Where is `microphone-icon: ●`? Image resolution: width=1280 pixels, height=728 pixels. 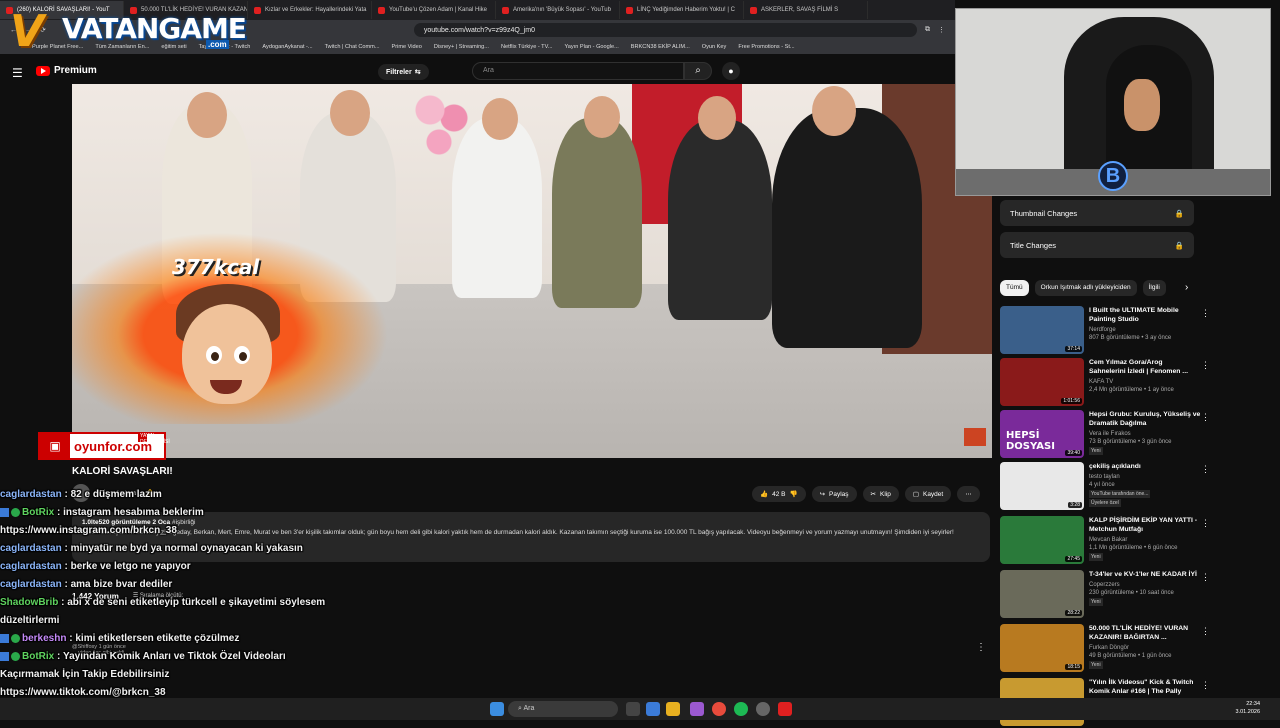 microphone-icon: ● is located at coordinates (731, 71).